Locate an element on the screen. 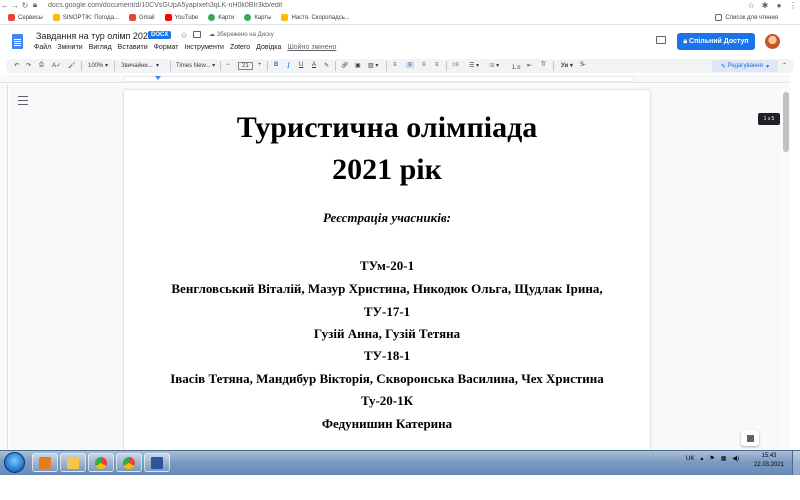 The height and width of the screenshot is (500, 800). tray-arrow-icon: ▴ is located at coordinates (701, 458).